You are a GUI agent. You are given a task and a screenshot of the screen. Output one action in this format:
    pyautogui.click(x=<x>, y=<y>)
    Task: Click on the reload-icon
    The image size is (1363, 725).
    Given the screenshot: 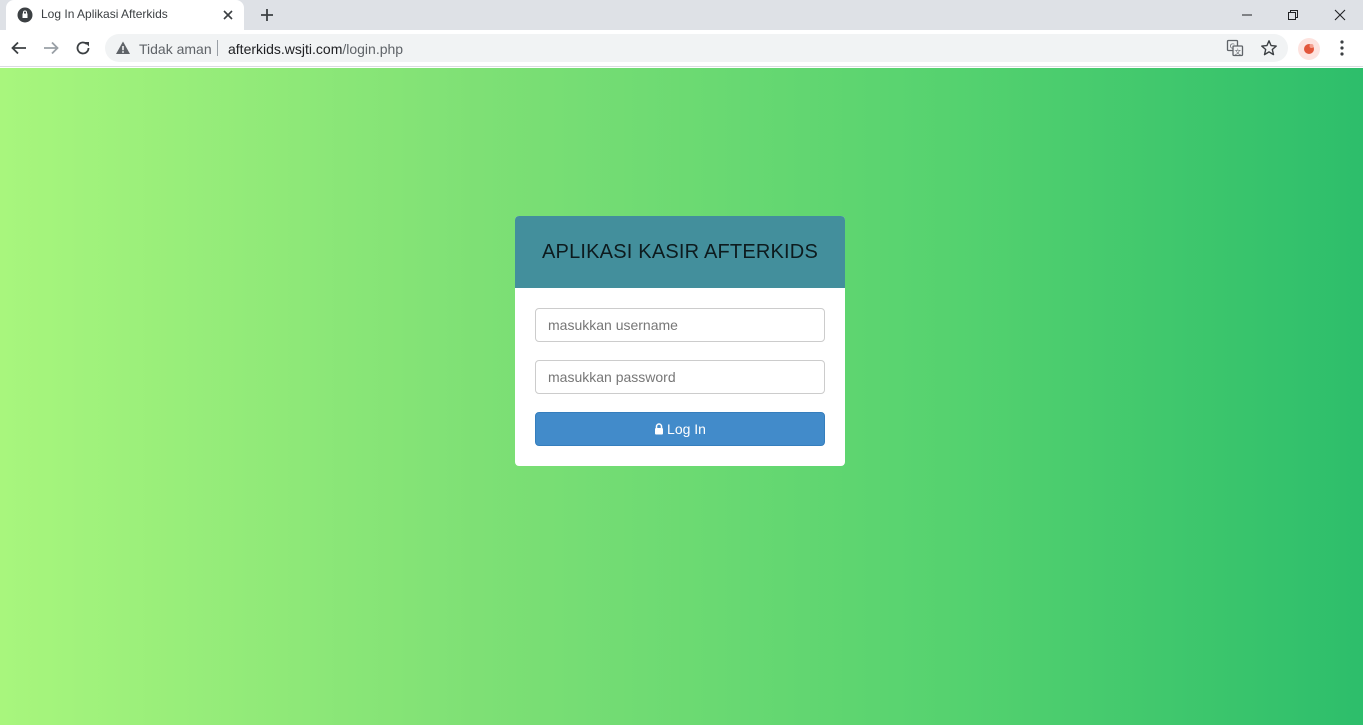 What is the action you would take?
    pyautogui.click(x=83, y=48)
    